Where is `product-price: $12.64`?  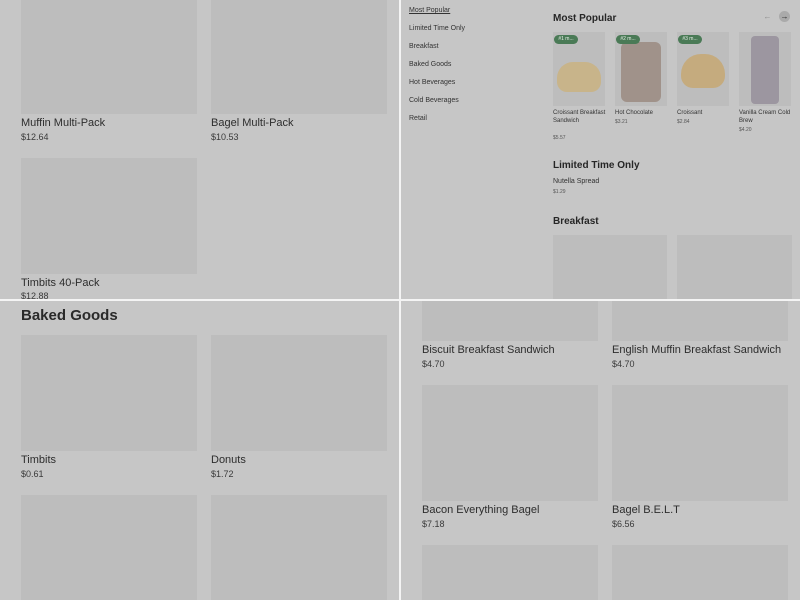
product-price: $12.64 is located at coordinates (35, 137).